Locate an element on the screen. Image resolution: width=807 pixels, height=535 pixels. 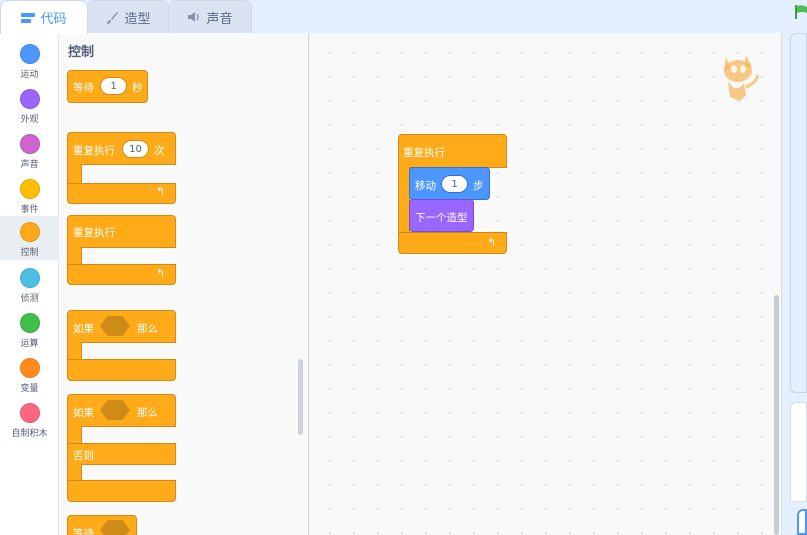
category-label: 控制 is located at coordinates (29, 253).